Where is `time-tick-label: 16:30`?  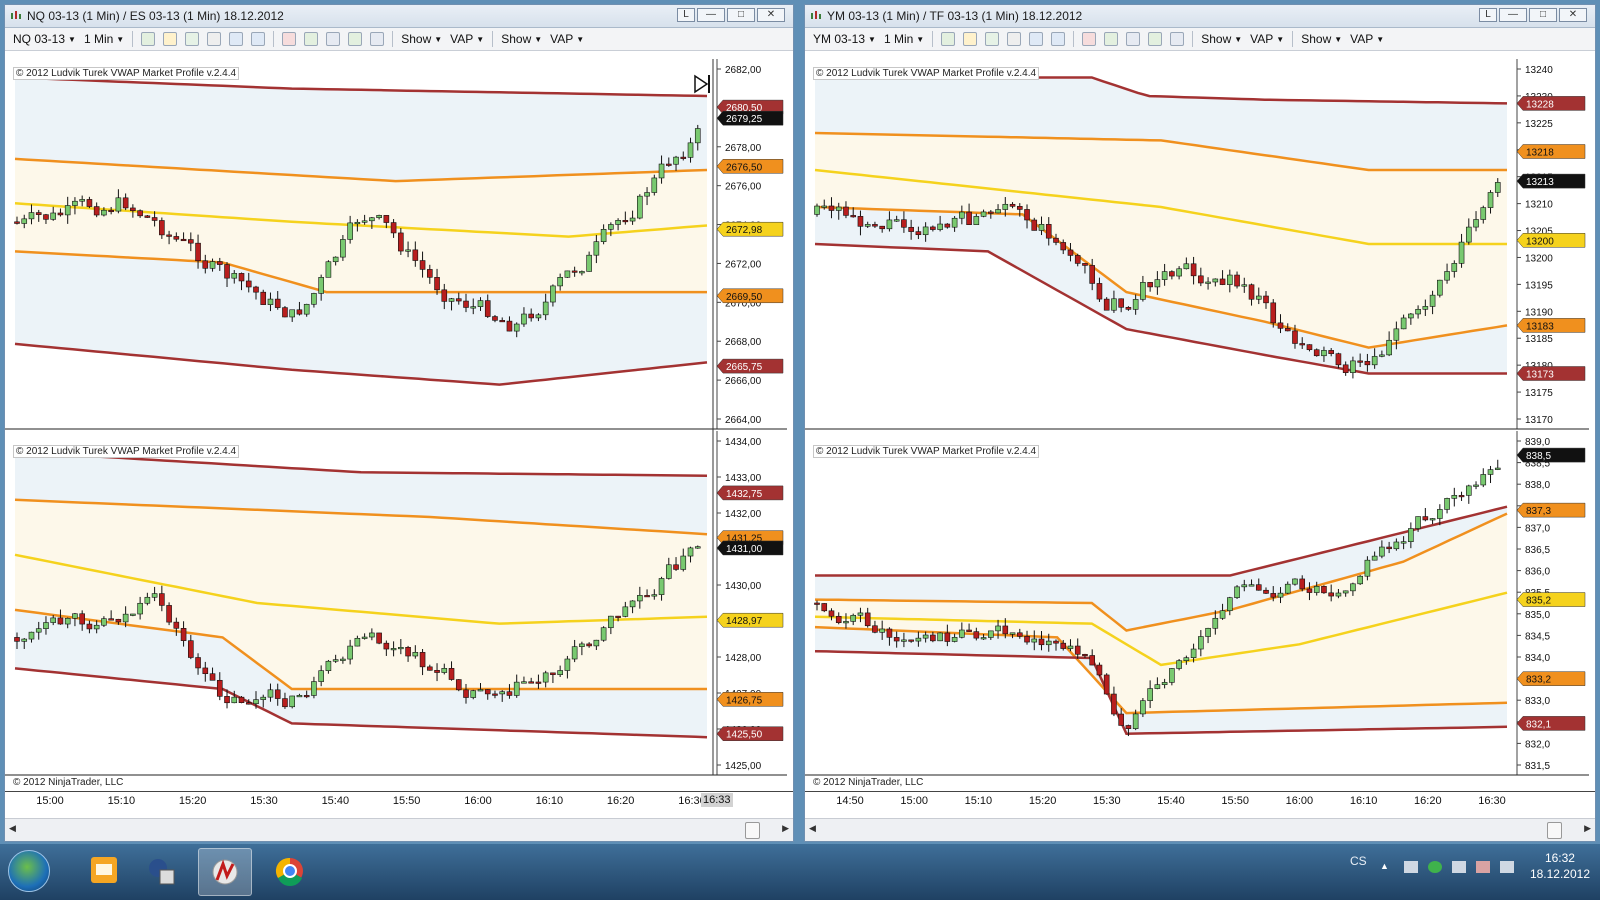
time-tick-label: 16:30 is located at coordinates (1492, 801).